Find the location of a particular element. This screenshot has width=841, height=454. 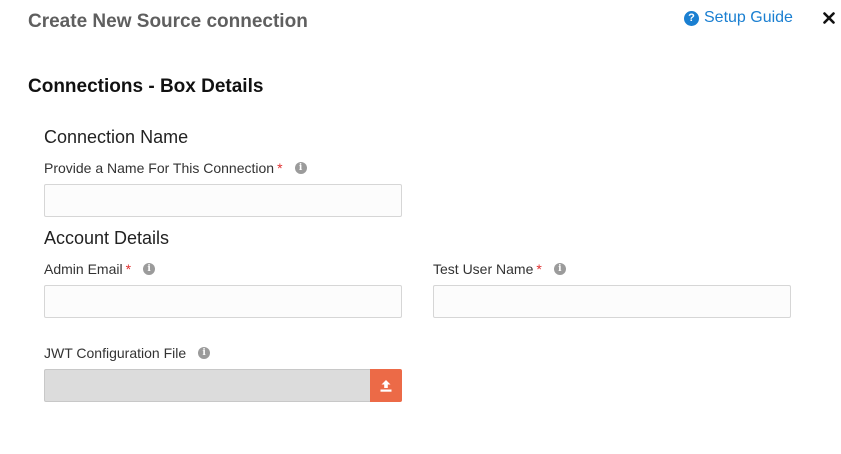

admin-email-label: Admin Email * i is located at coordinates (100, 269).